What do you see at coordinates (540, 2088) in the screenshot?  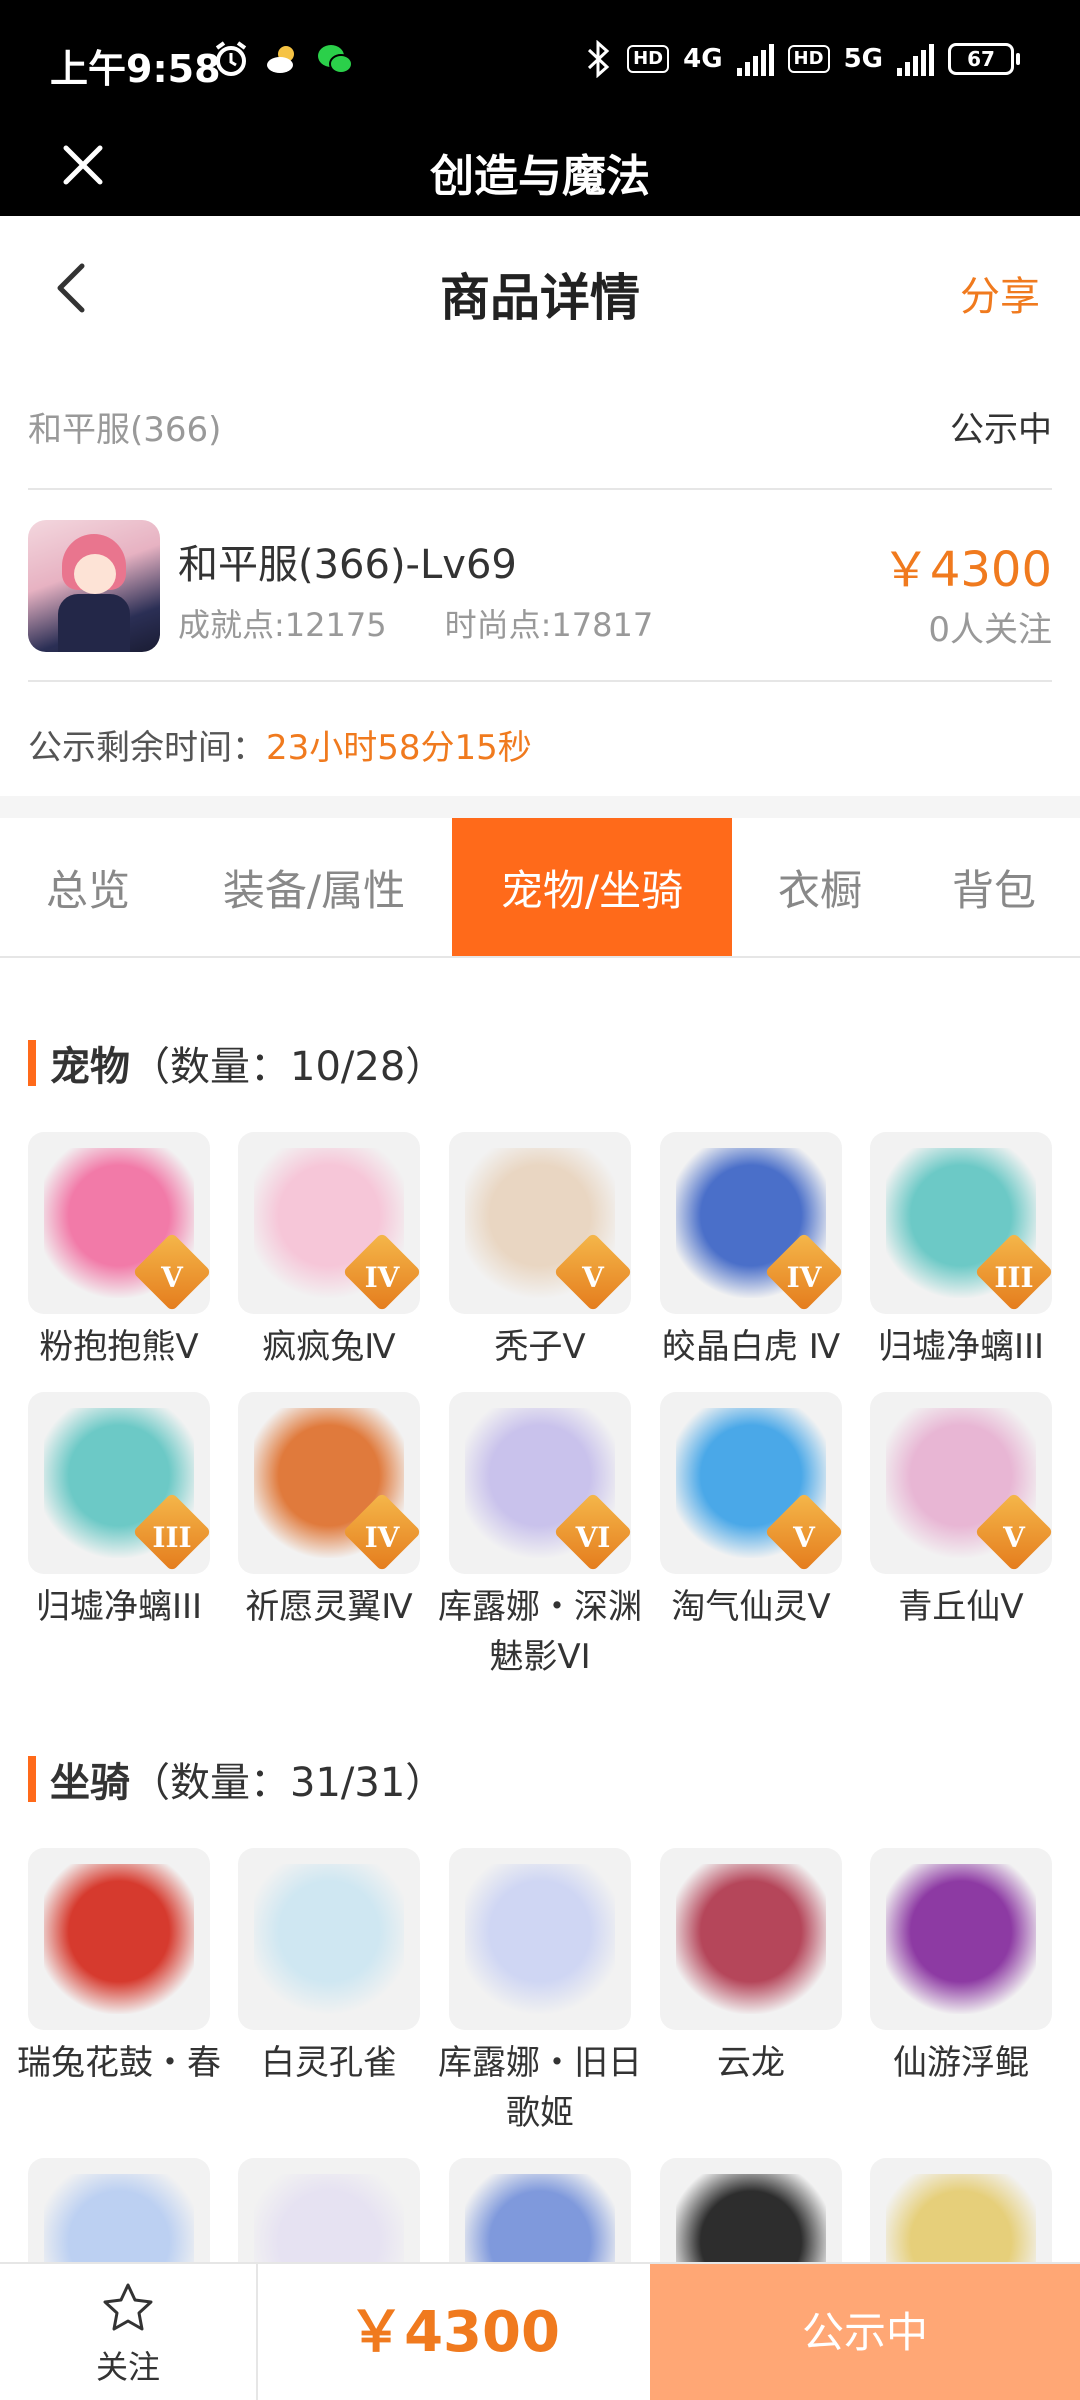 I see `item-name: 库露娜・旧日歌姬` at bounding box center [540, 2088].